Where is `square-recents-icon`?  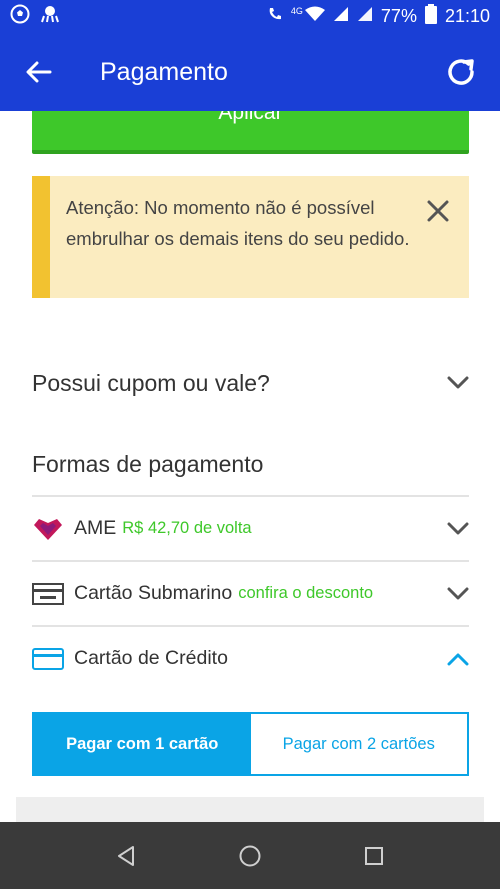 square-recents-icon is located at coordinates (374, 855).